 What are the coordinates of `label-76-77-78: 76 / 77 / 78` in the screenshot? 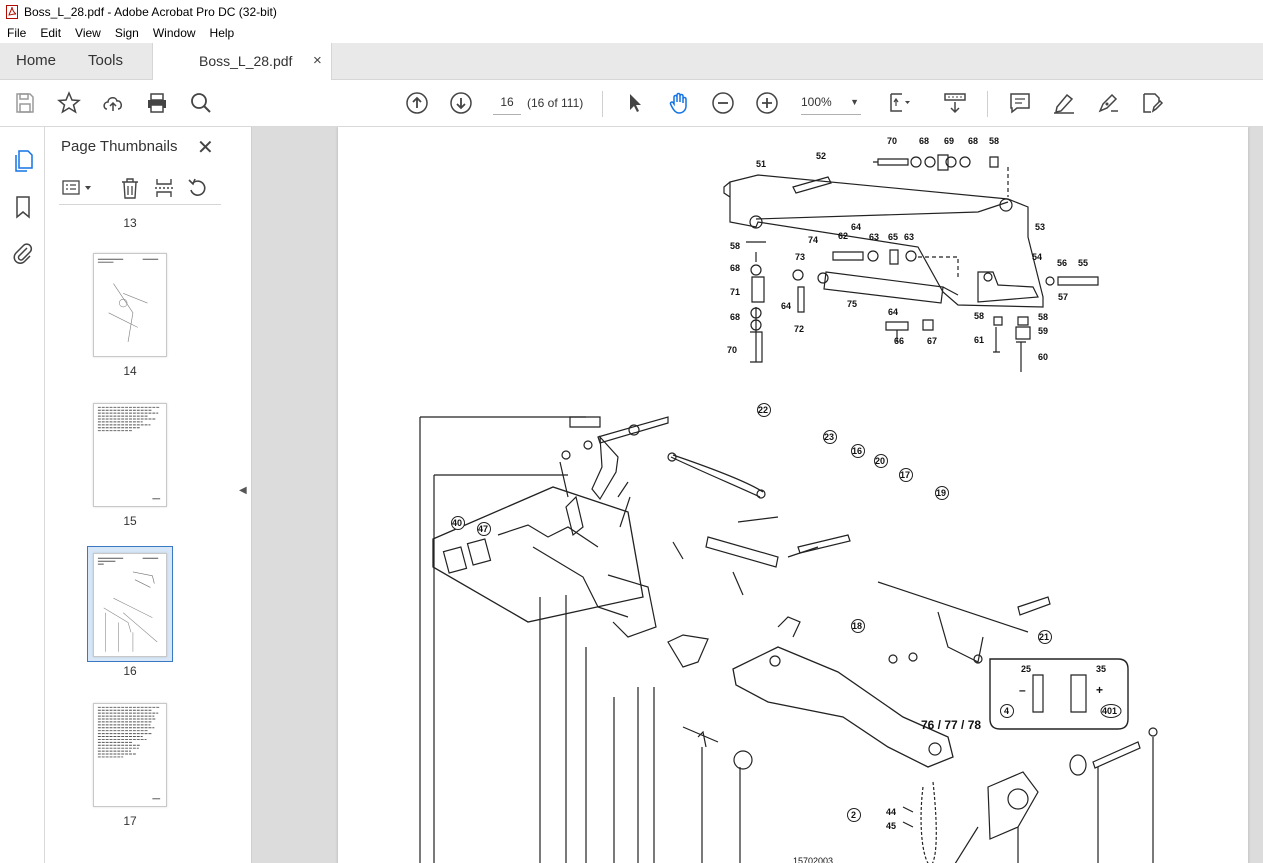 It's located at (951, 725).